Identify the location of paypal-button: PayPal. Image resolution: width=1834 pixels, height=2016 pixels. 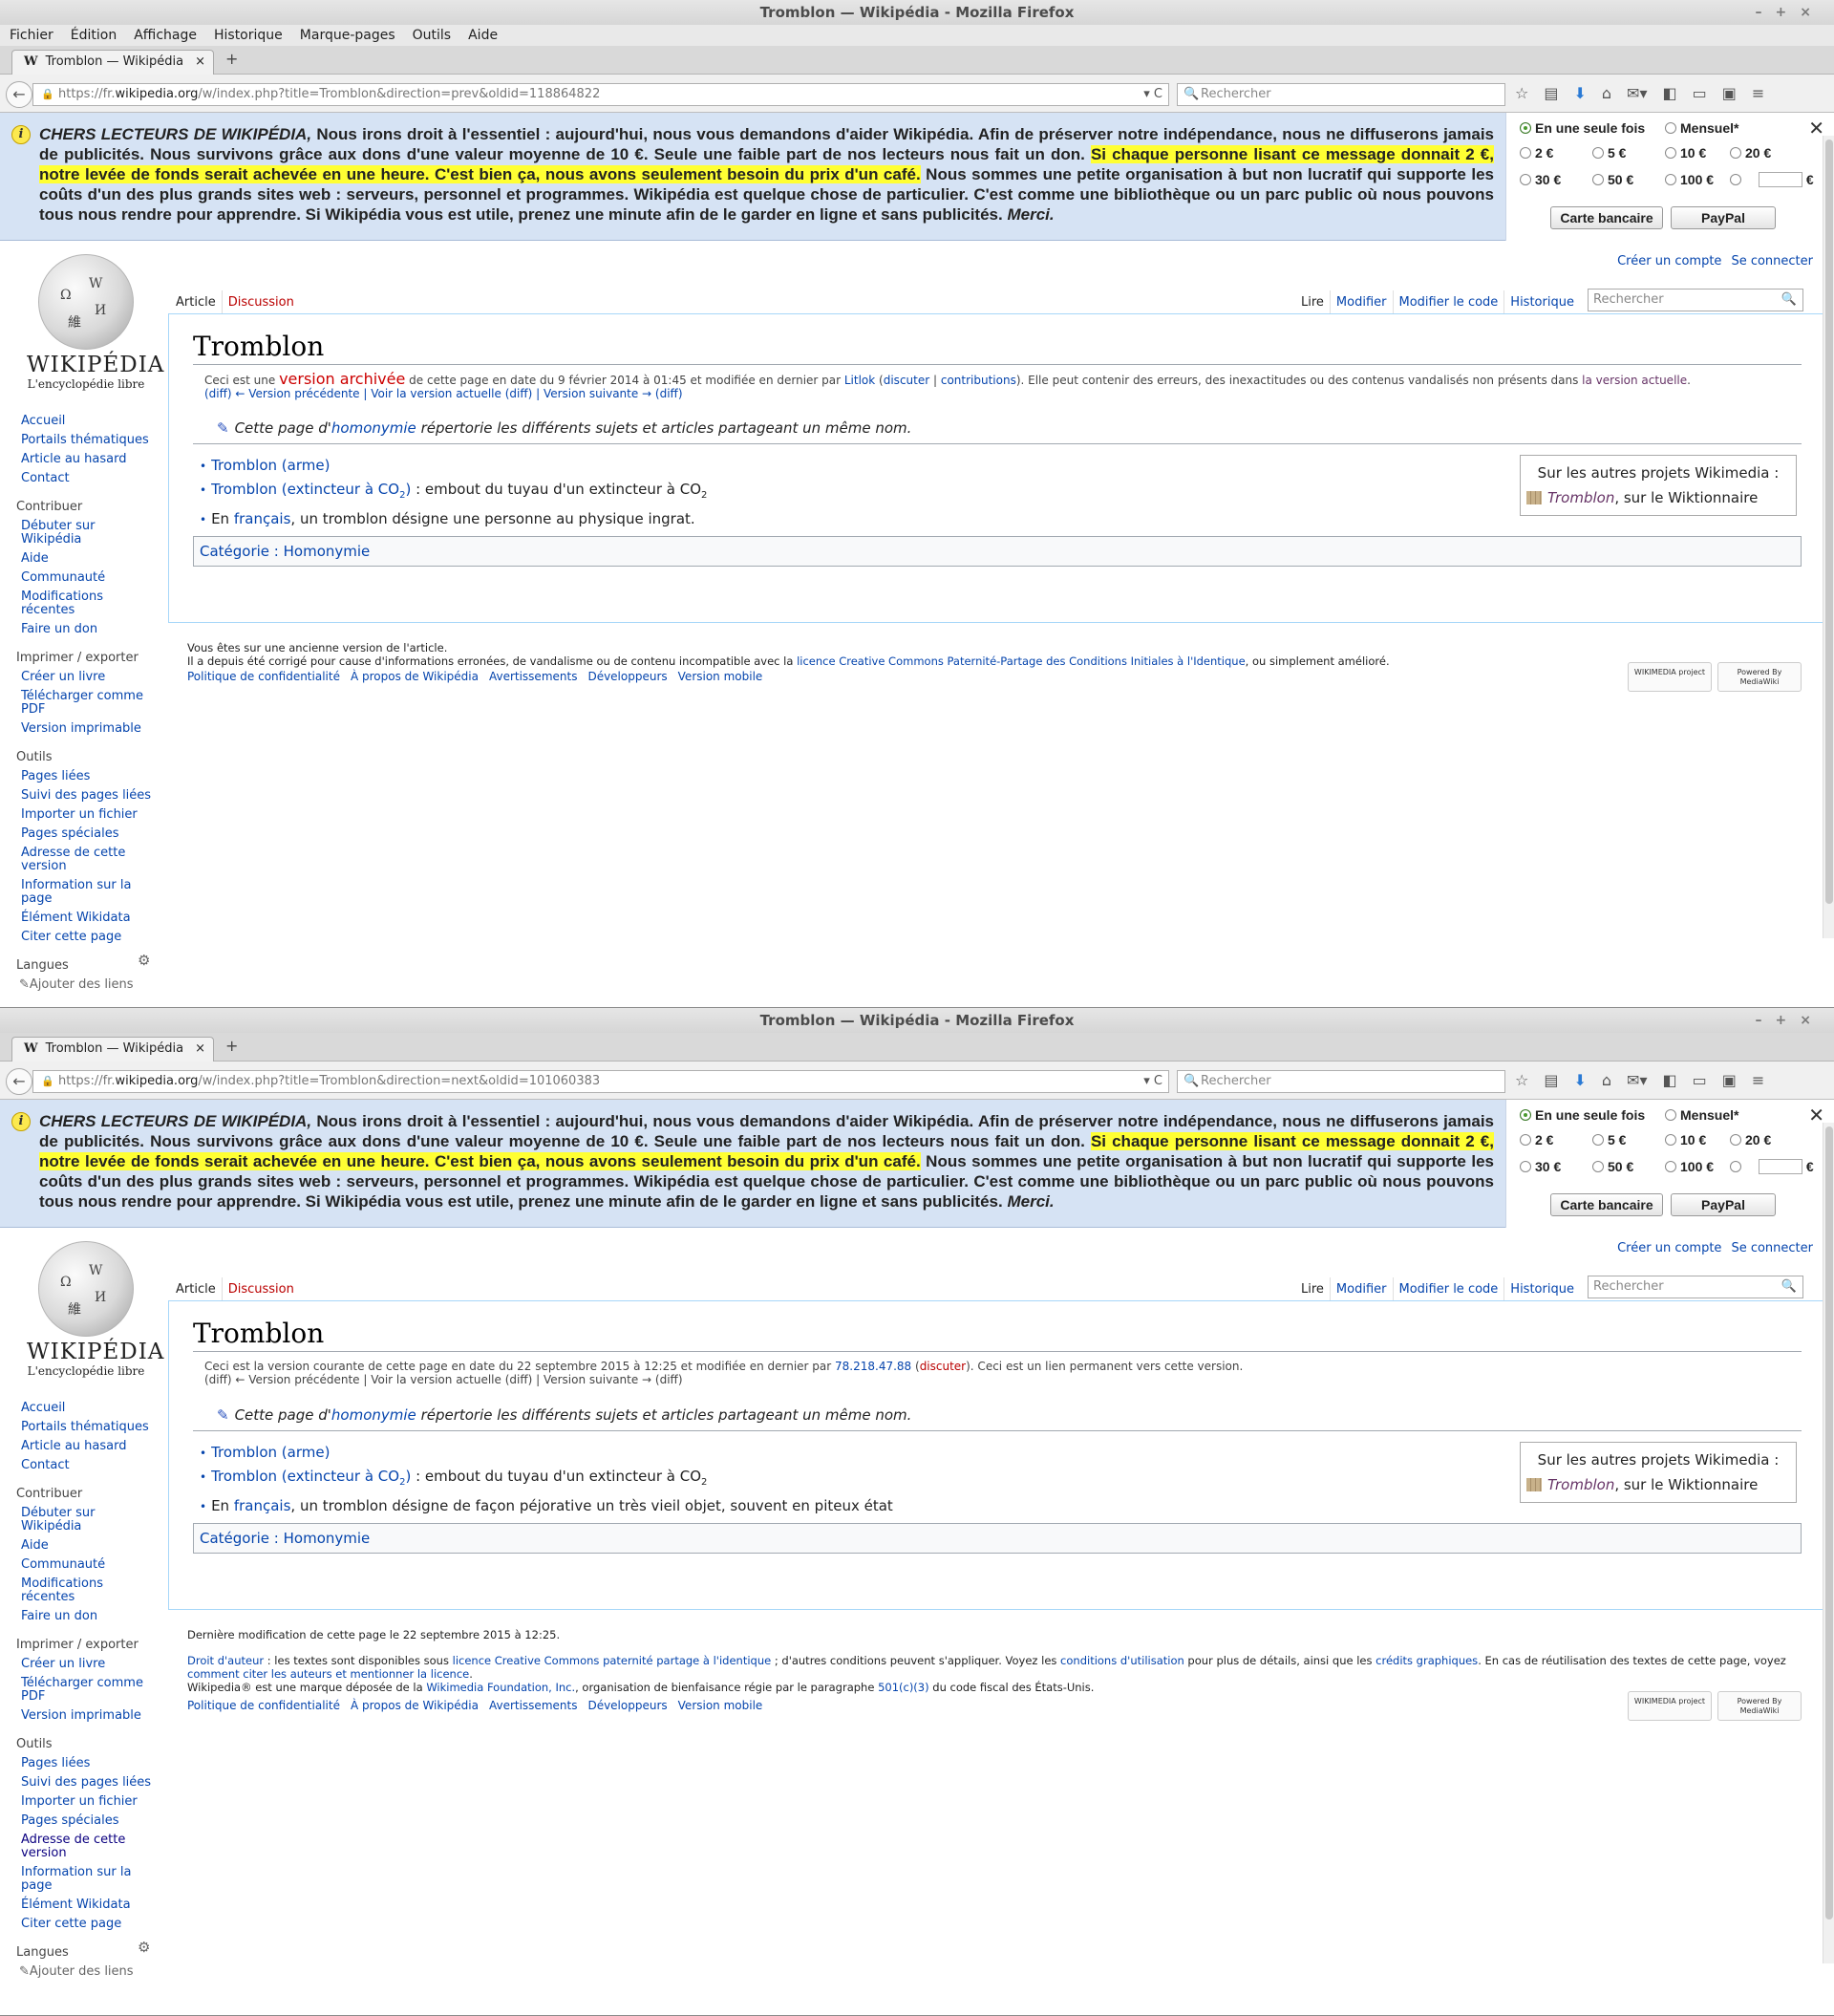
(1724, 217).